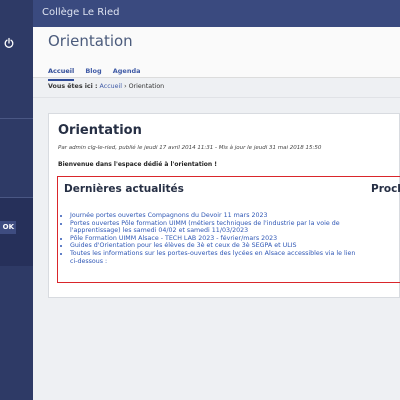  Describe the element at coordinates (8, 227) in the screenshot. I see `ok-button: OK` at that location.